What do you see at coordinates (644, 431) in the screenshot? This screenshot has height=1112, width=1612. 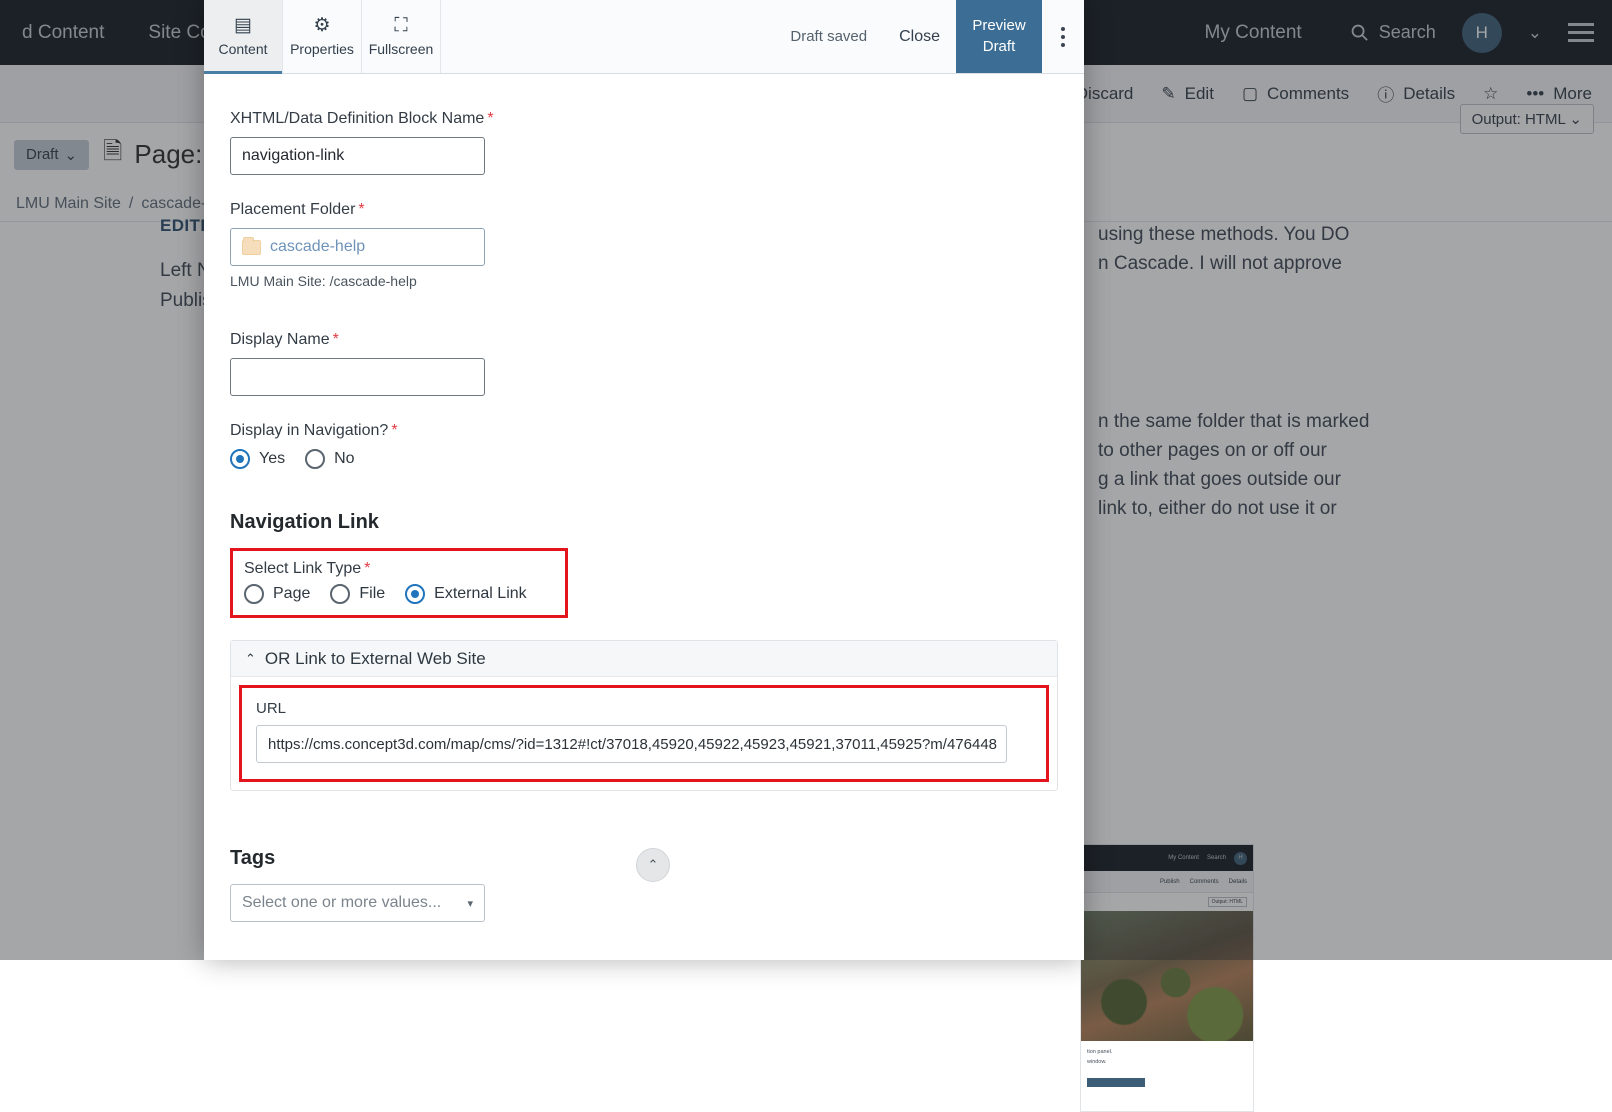 I see `display-in-navigation-label: Display in Navigation? *` at bounding box center [644, 431].